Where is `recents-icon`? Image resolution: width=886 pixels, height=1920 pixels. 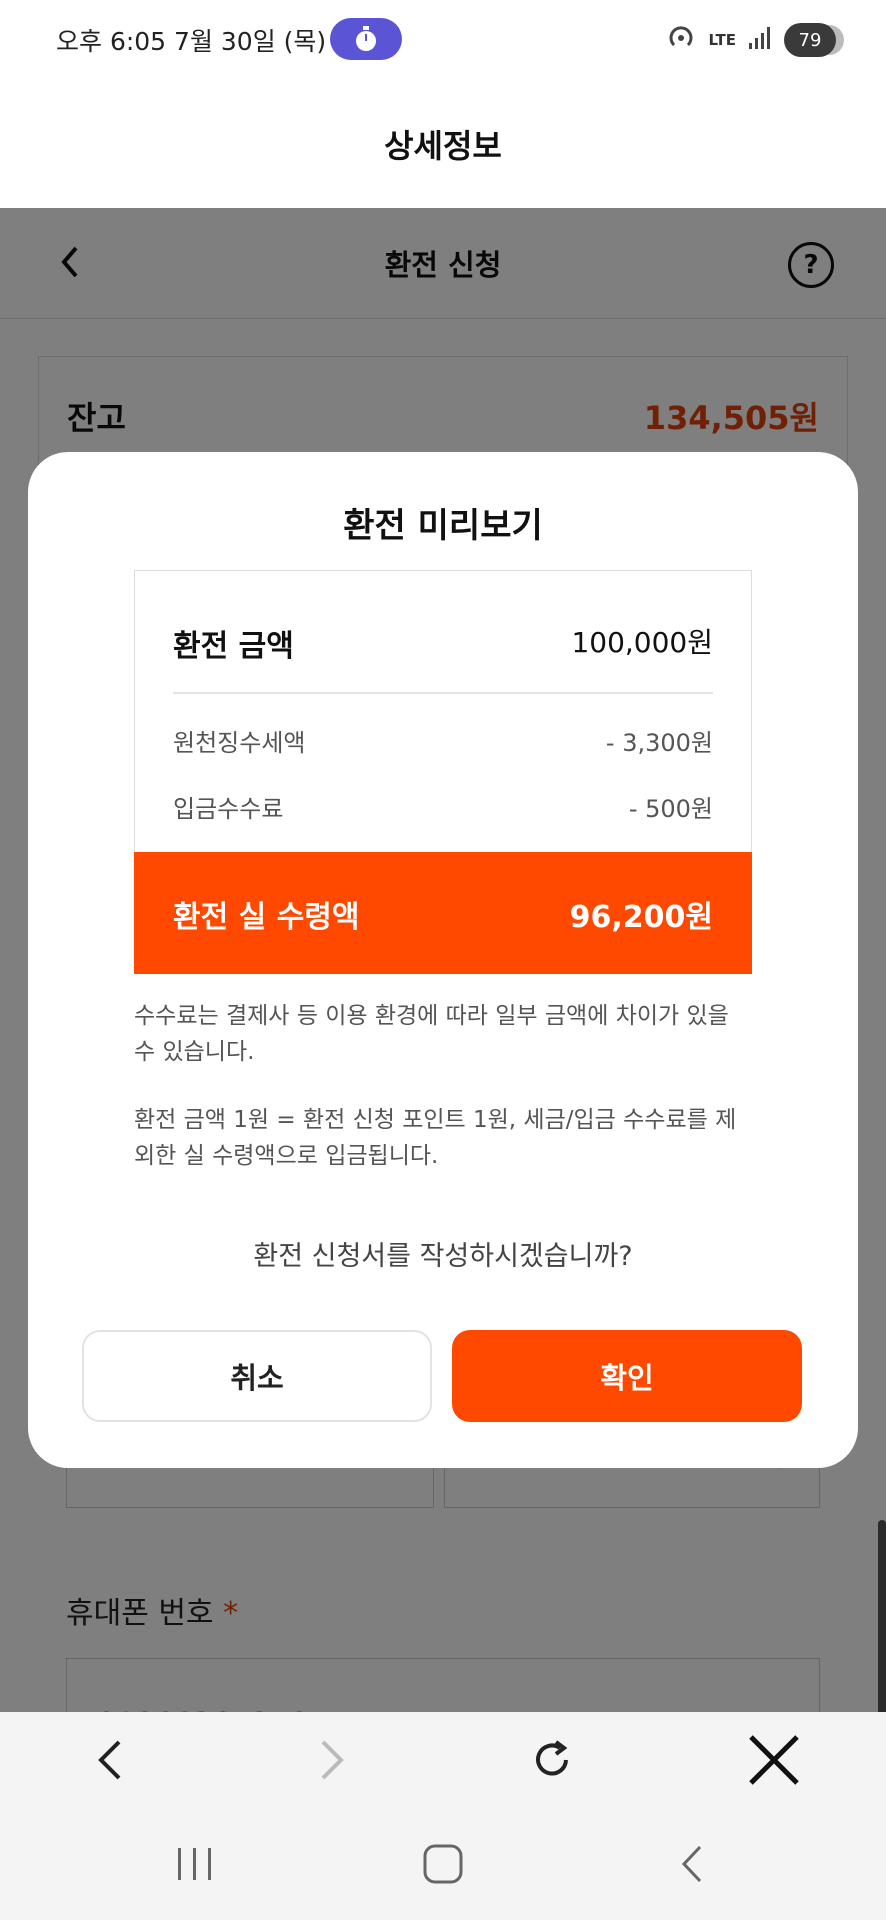
recents-icon is located at coordinates (195, 1864).